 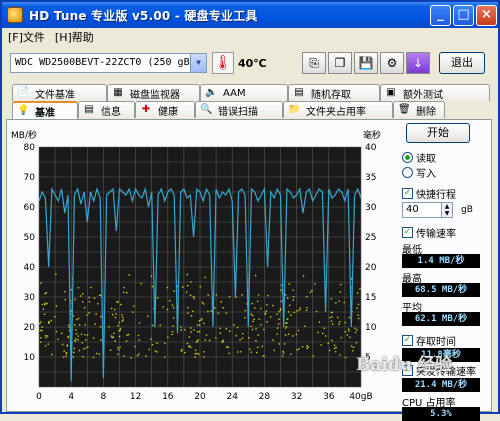 What do you see at coordinates (59, 92) in the screenshot?
I see `tab-file-benchmark: 📄 文件基准` at bounding box center [59, 92].